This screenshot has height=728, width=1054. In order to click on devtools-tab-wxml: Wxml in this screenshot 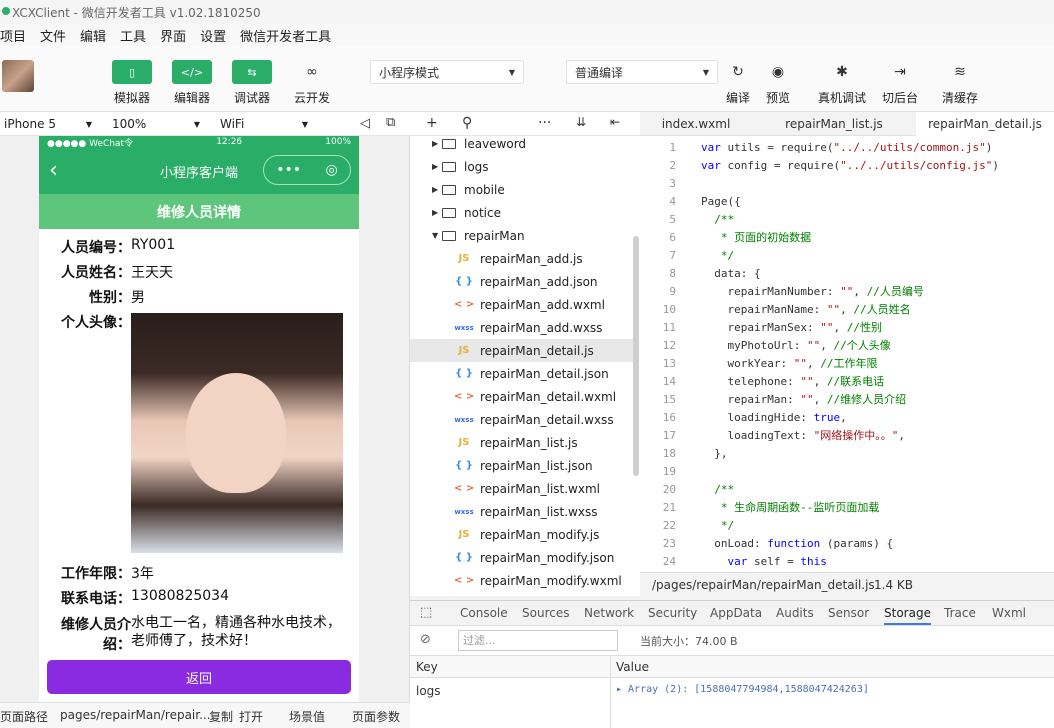, I will do `click(1009, 613)`.